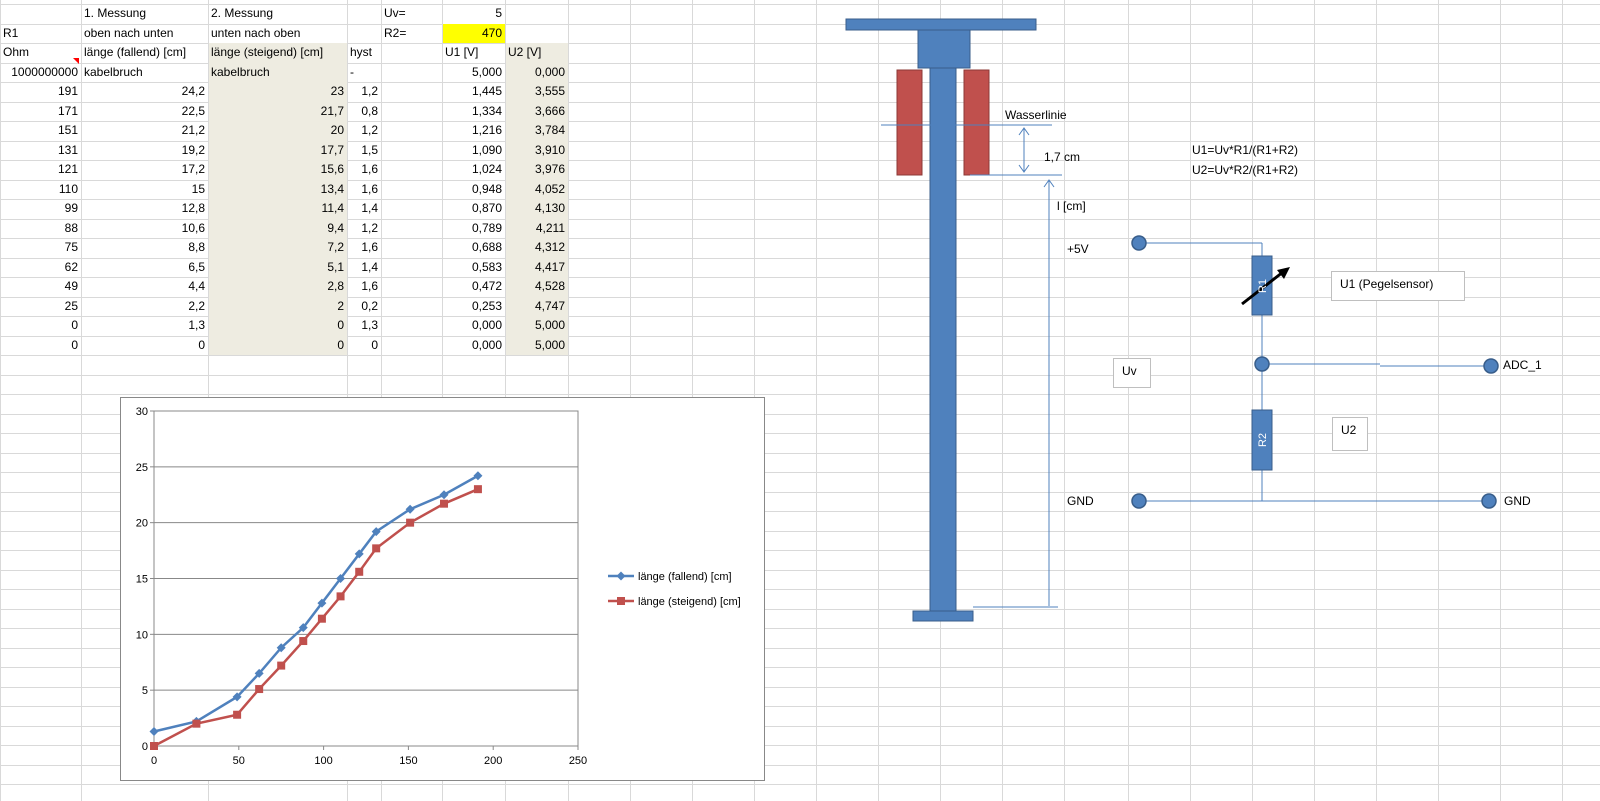 This screenshot has width=1600, height=801. I want to click on cell-d: 0, so click(364, 345).